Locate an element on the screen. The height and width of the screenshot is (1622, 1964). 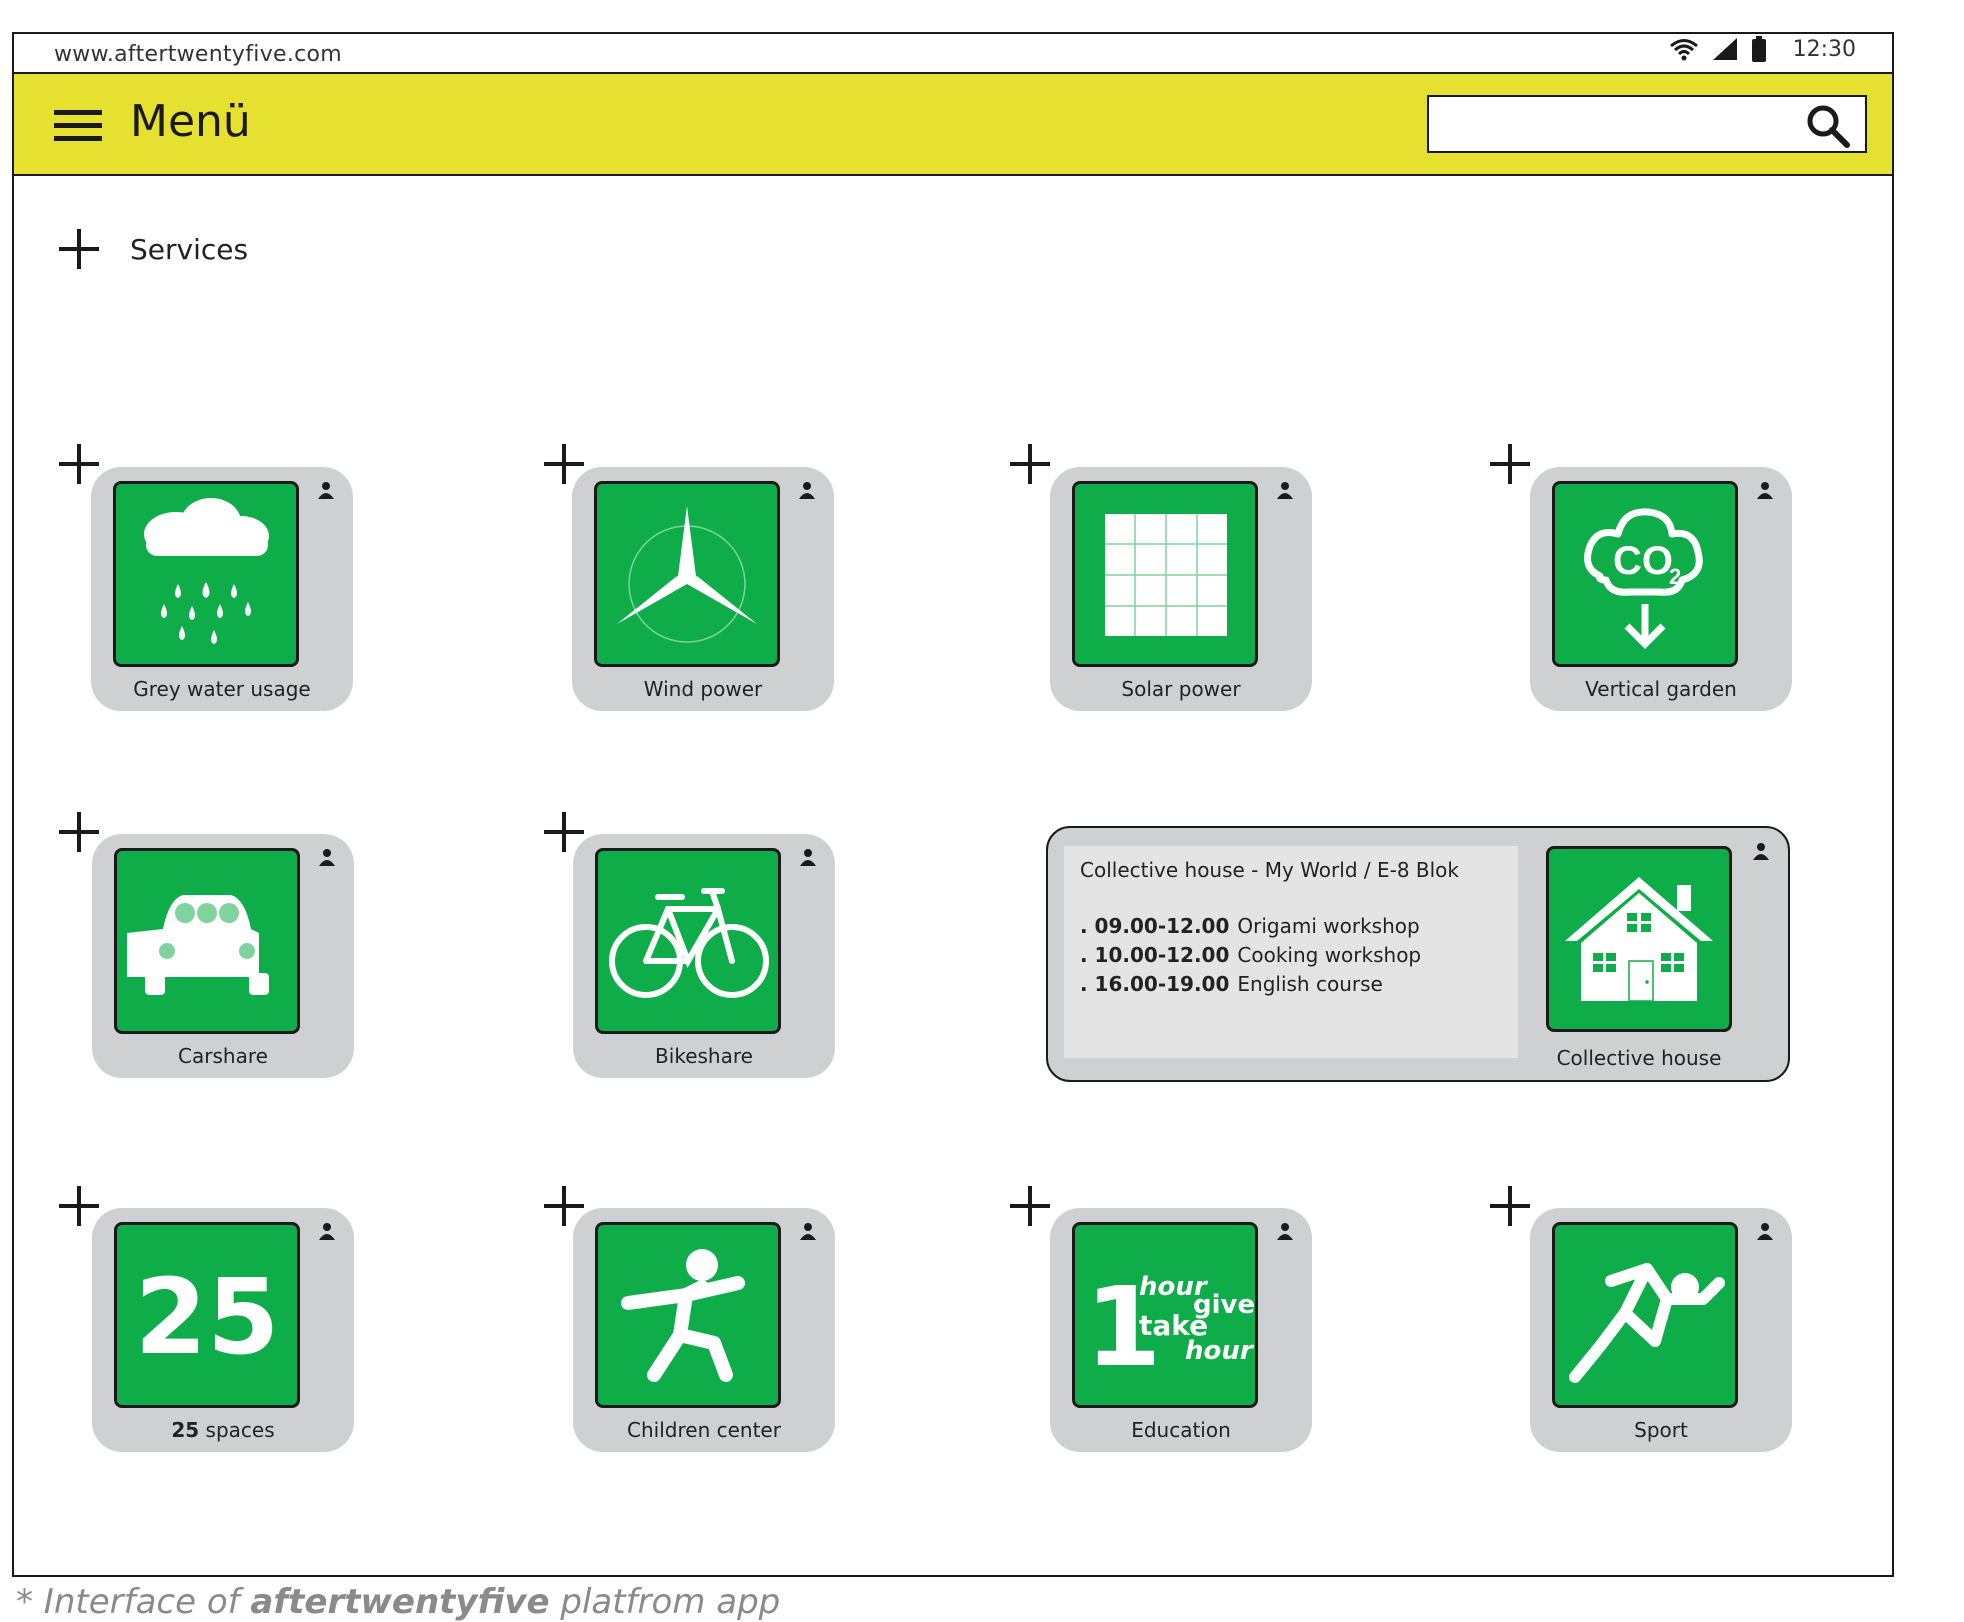
search-input is located at coordinates (1647, 124).